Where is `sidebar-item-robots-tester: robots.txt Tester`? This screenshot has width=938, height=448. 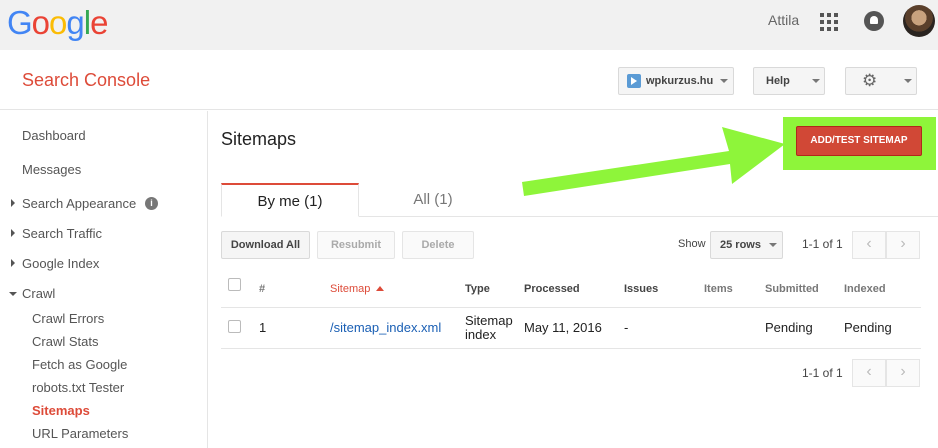
sidebar-item-robots-tester: robots.txt Tester is located at coordinates (78, 387).